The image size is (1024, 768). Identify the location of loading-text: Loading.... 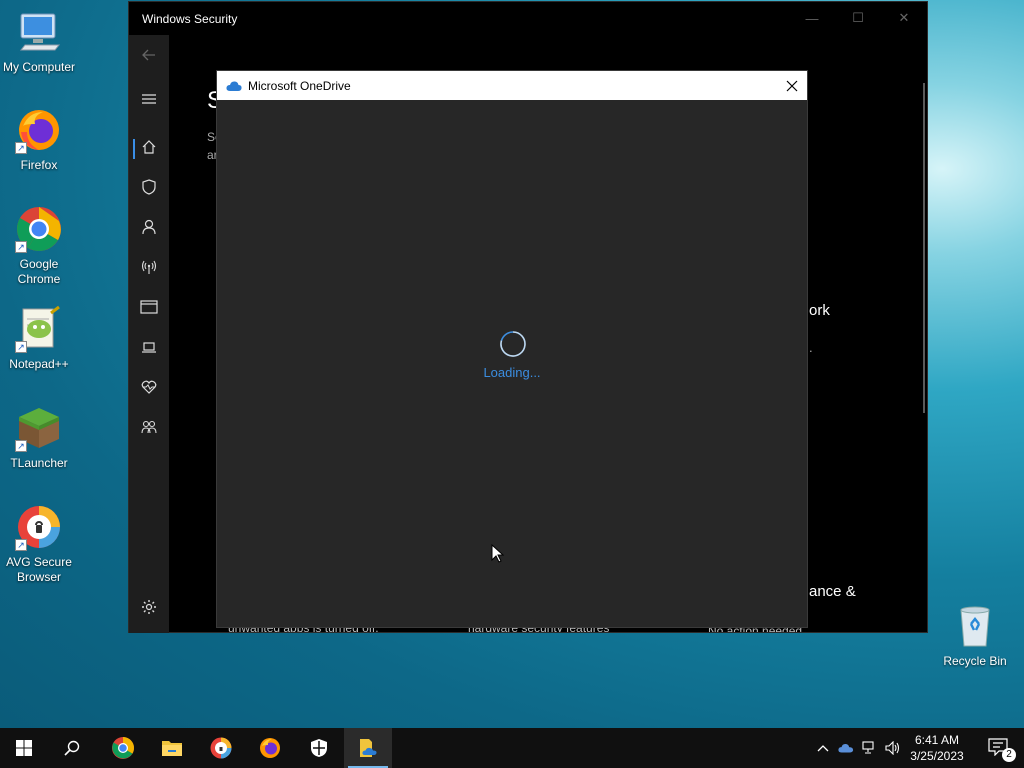
(512, 372).